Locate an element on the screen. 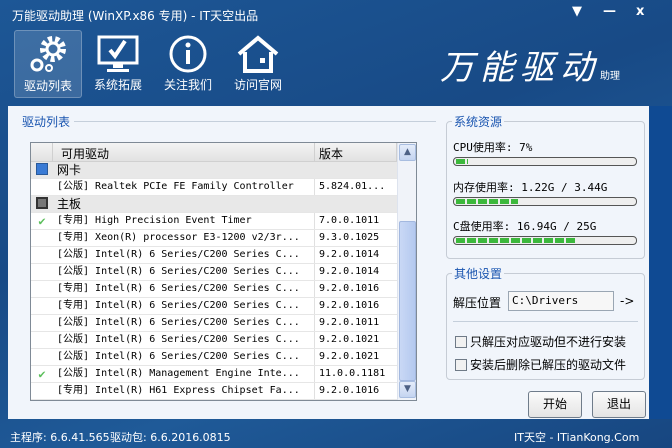 This screenshot has height=448, width=672. header-blank is located at coordinates (42, 152).